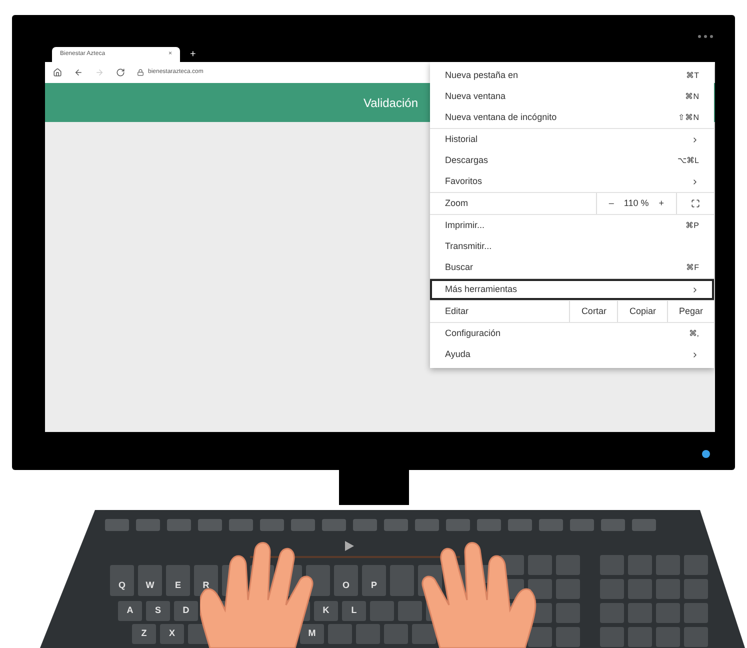 This screenshot has height=648, width=747. What do you see at coordinates (457, 311) in the screenshot?
I see `edit-label: Editar` at bounding box center [457, 311].